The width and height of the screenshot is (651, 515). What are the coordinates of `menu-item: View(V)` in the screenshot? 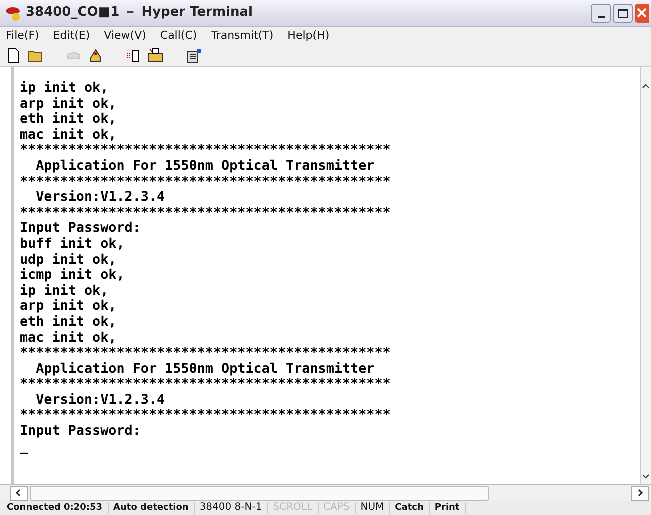 It's located at (125, 36).